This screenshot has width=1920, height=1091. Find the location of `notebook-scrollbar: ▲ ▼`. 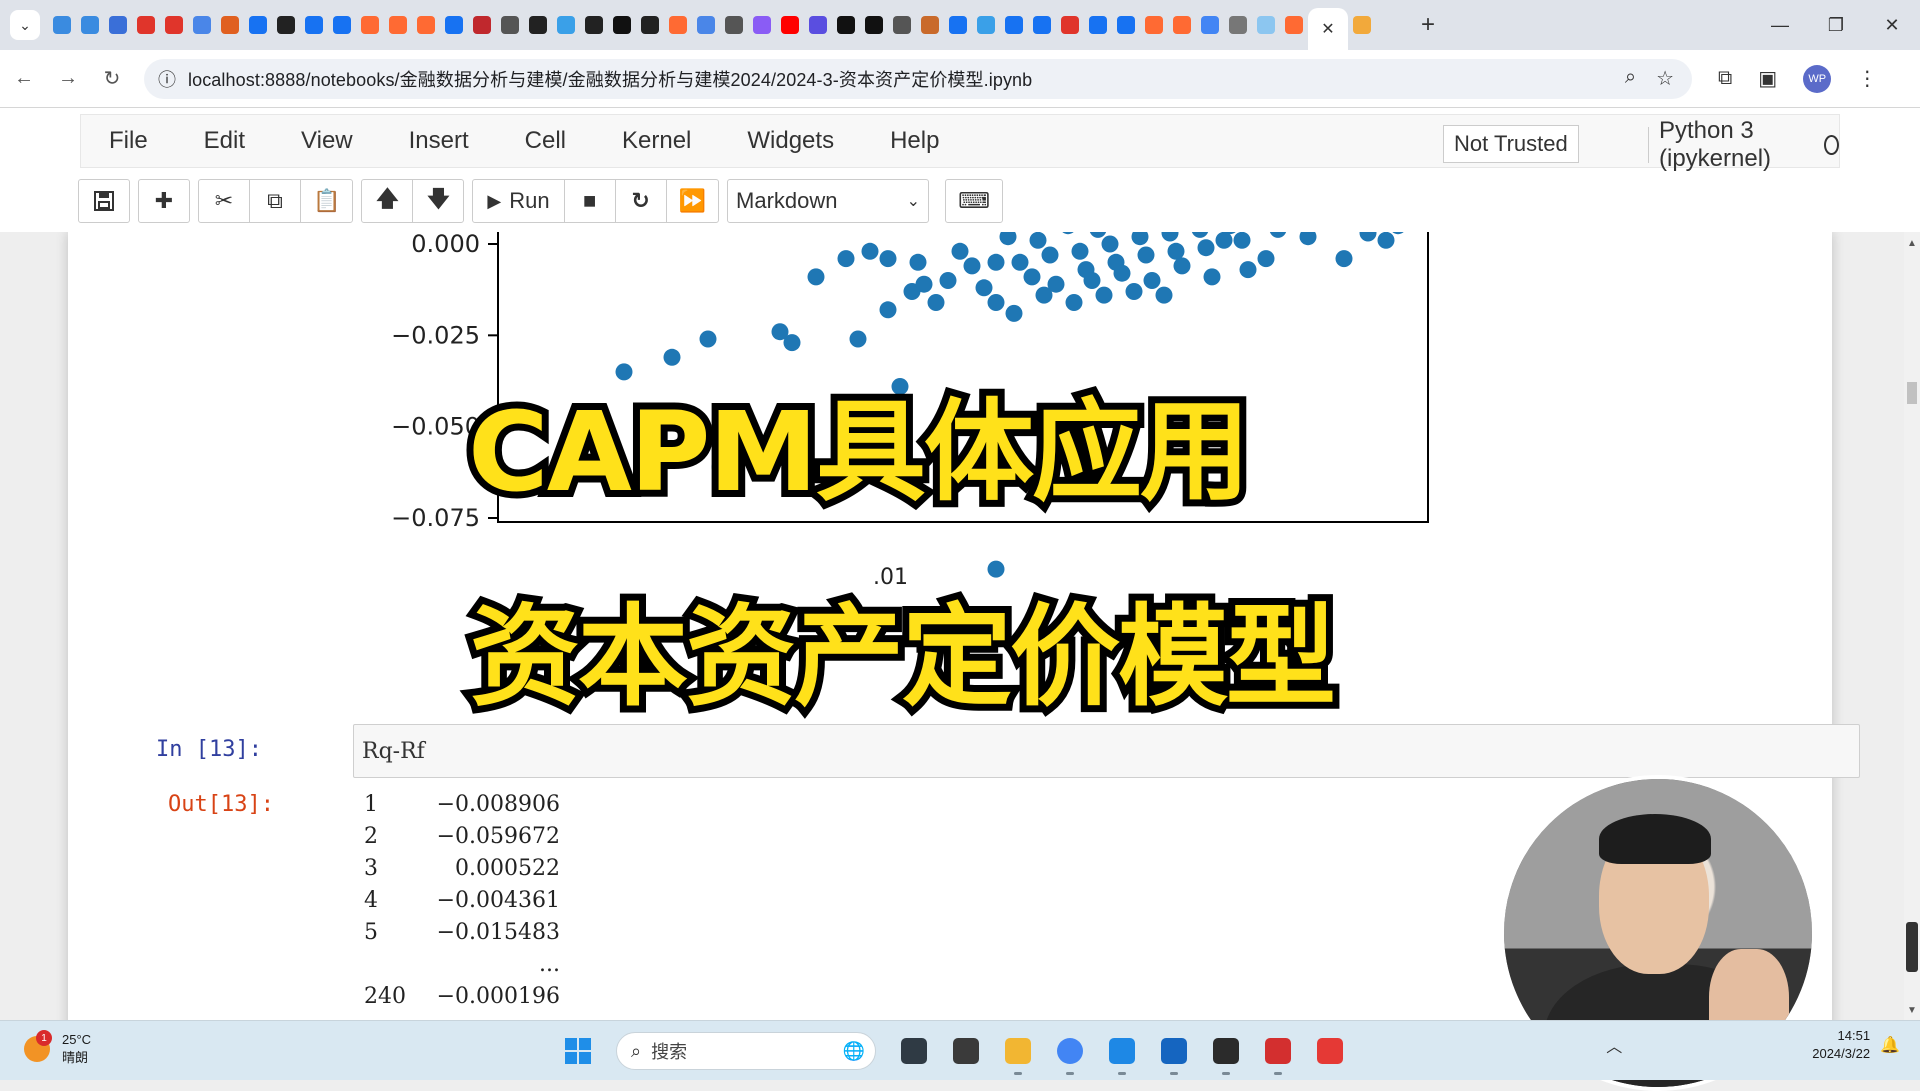

notebook-scrollbar: ▲ ▼ is located at coordinates (1912, 626).